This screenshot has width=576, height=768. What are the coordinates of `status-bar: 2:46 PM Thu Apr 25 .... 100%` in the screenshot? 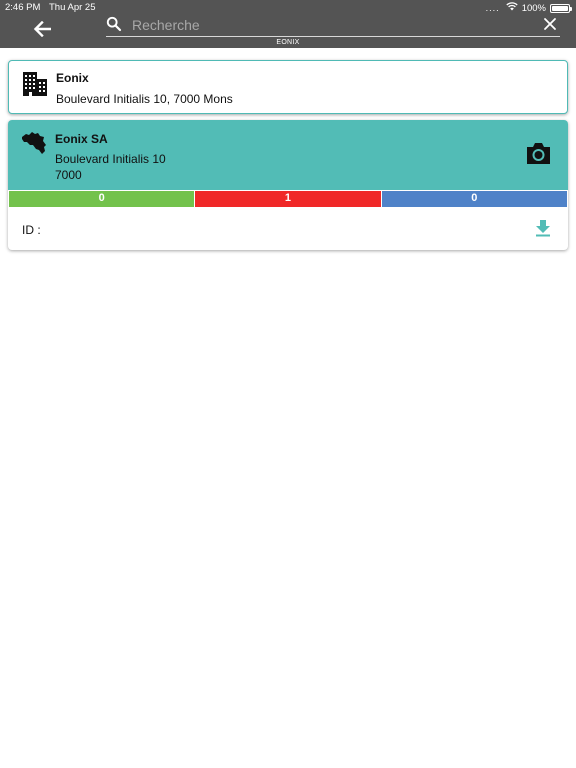 It's located at (288, 7).